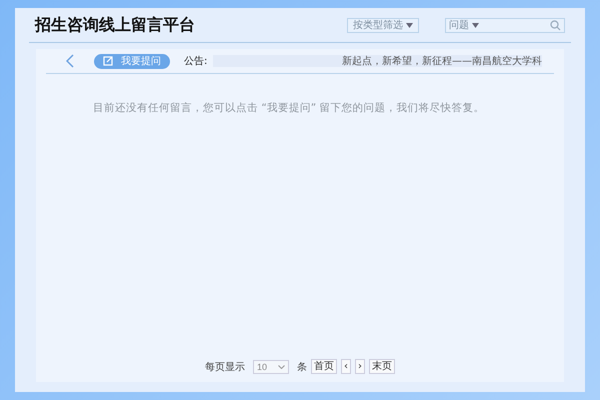 This screenshot has height=400, width=600. Describe the element at coordinates (459, 25) in the screenshot. I see `search-category-label: 问题` at that location.